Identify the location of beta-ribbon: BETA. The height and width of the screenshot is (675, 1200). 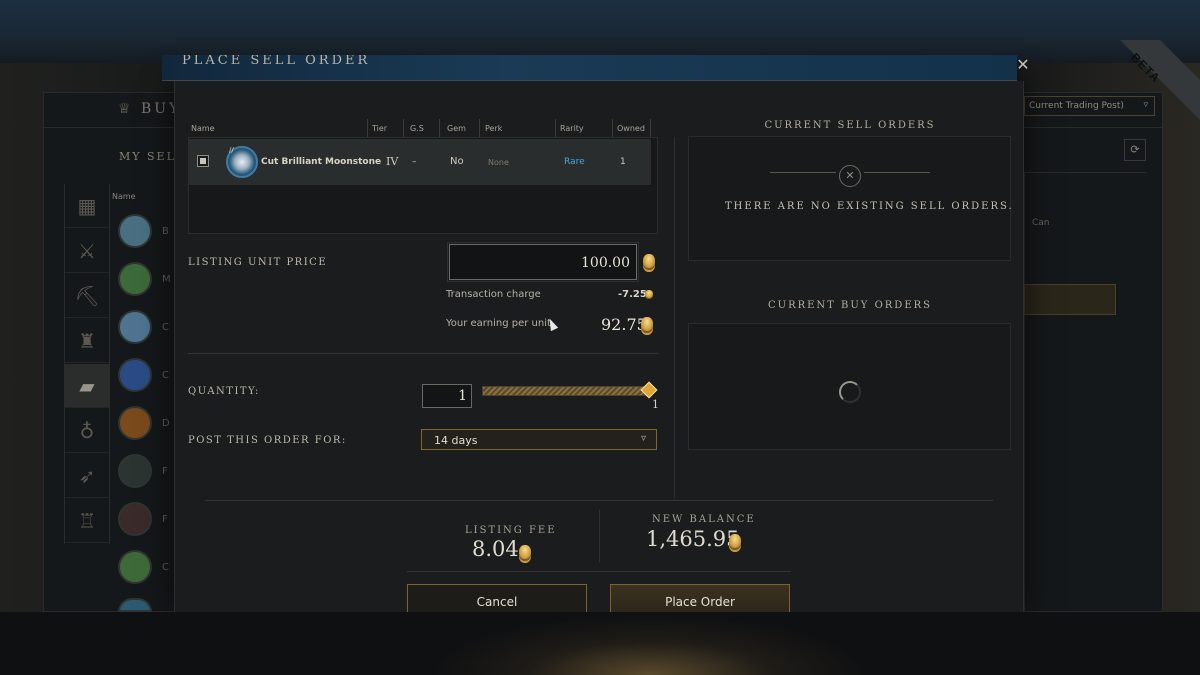
(1160, 80).